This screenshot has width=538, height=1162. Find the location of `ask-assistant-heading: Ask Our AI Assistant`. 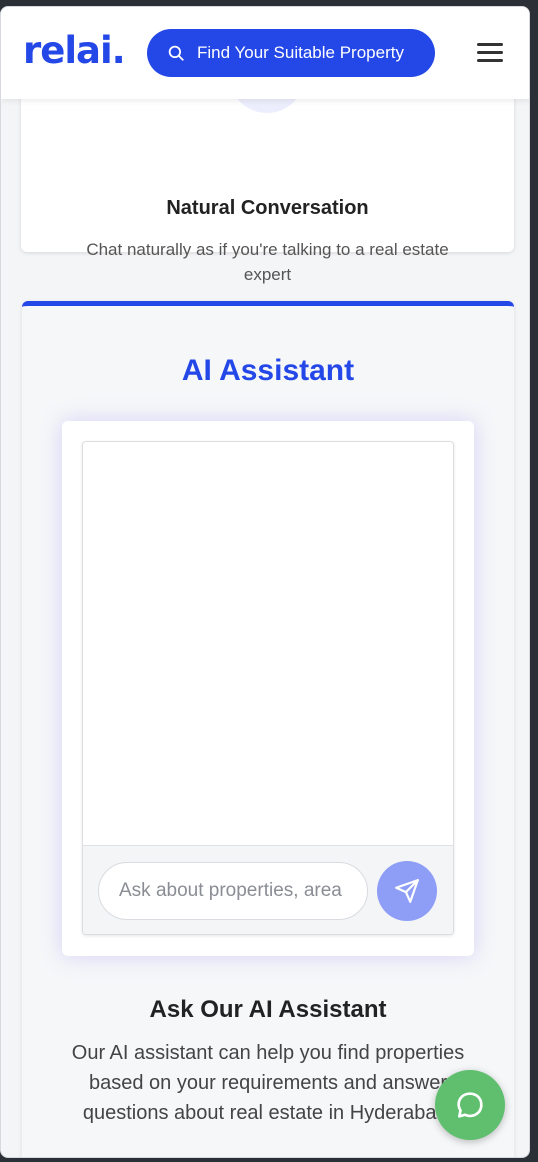

ask-assistant-heading: Ask Our AI Assistant is located at coordinates (268, 1009).